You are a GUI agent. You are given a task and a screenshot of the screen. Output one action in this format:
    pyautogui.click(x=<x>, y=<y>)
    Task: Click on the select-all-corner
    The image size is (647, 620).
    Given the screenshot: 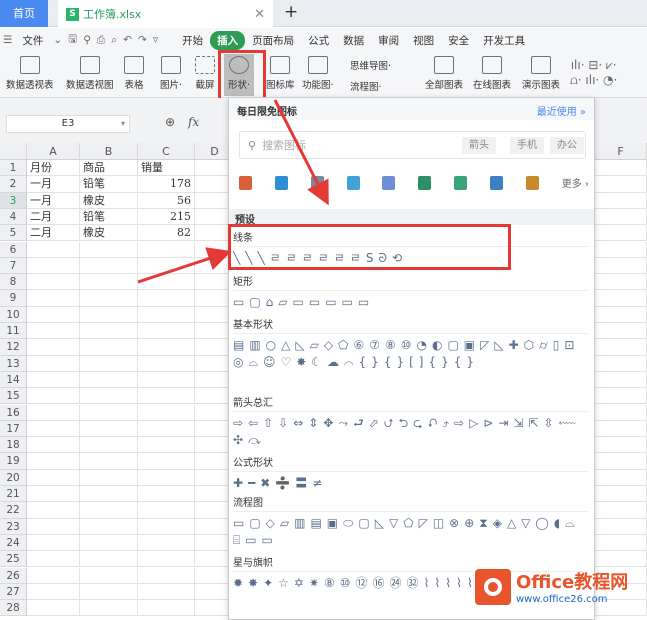 What is the action you would take?
    pyautogui.click(x=13, y=151)
    